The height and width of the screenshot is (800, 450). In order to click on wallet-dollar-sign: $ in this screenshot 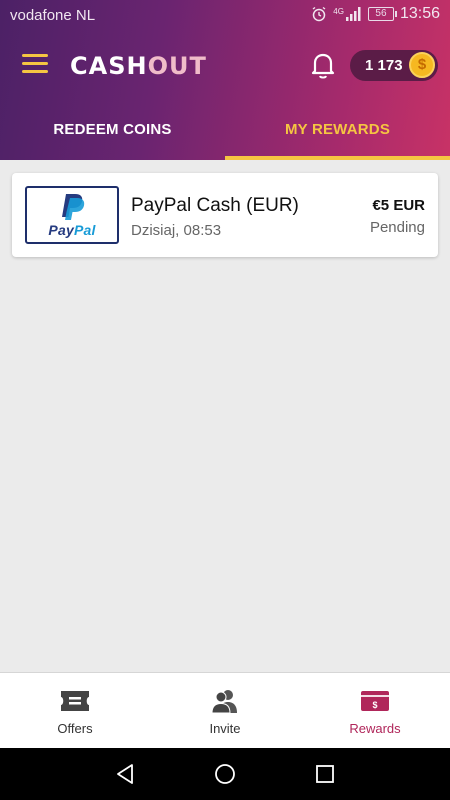, I will do `click(374, 705)`.